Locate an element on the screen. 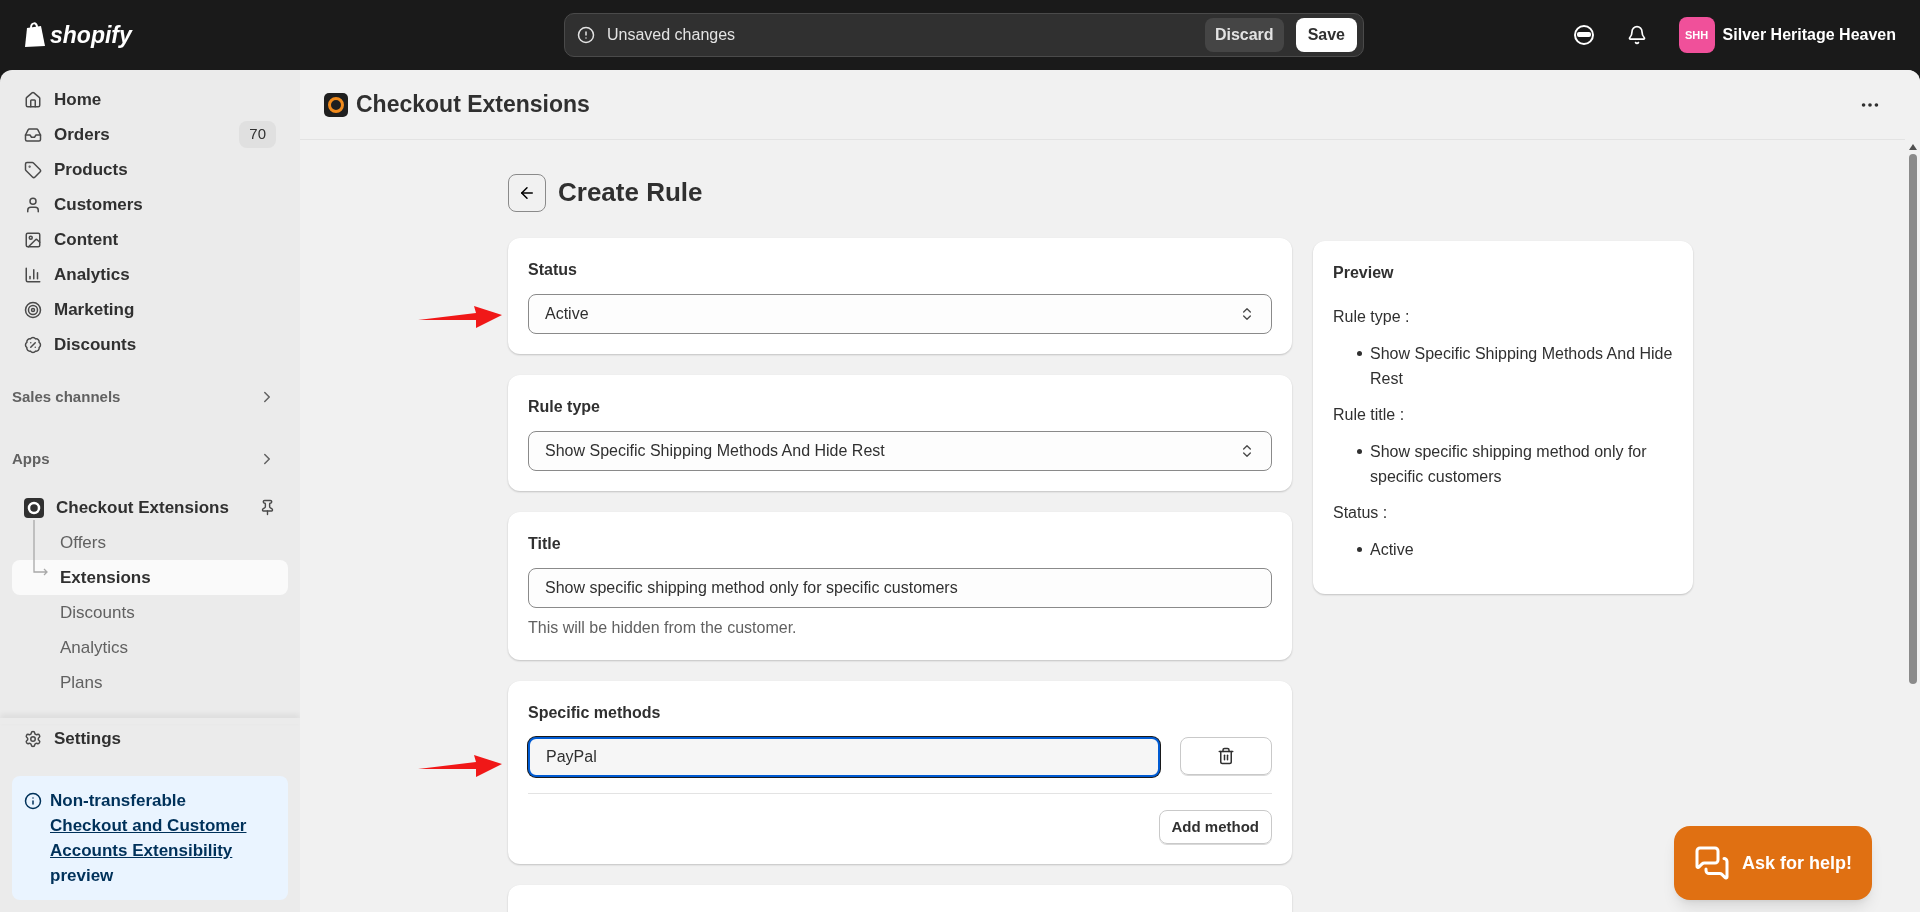  trash-icon is located at coordinates (1226, 756).